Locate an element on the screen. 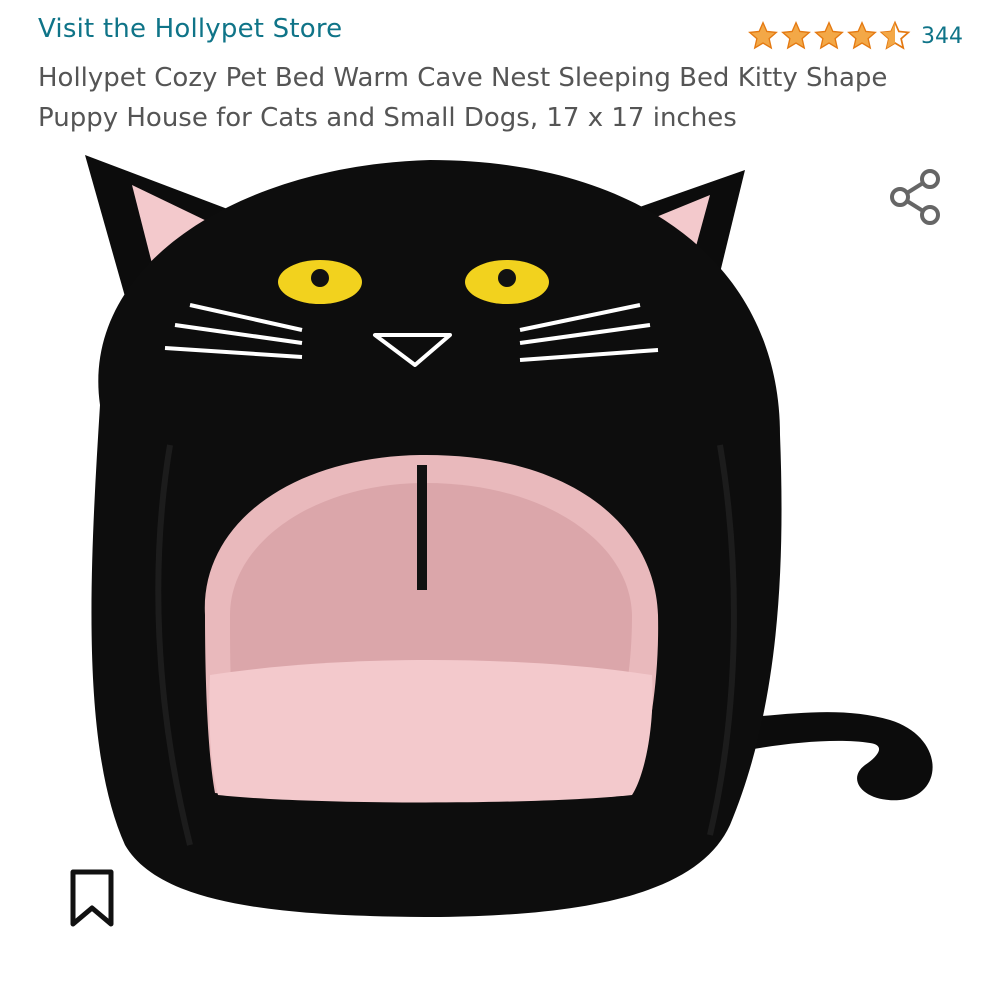 Image resolution: width=999 pixels, height=1000 pixels. star-rating is located at coordinates (829, 36).